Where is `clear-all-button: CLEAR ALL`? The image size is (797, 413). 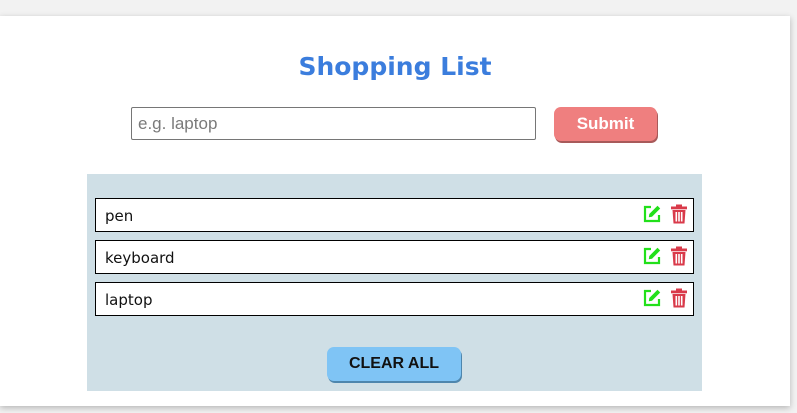 clear-all-button: CLEAR ALL is located at coordinates (394, 364).